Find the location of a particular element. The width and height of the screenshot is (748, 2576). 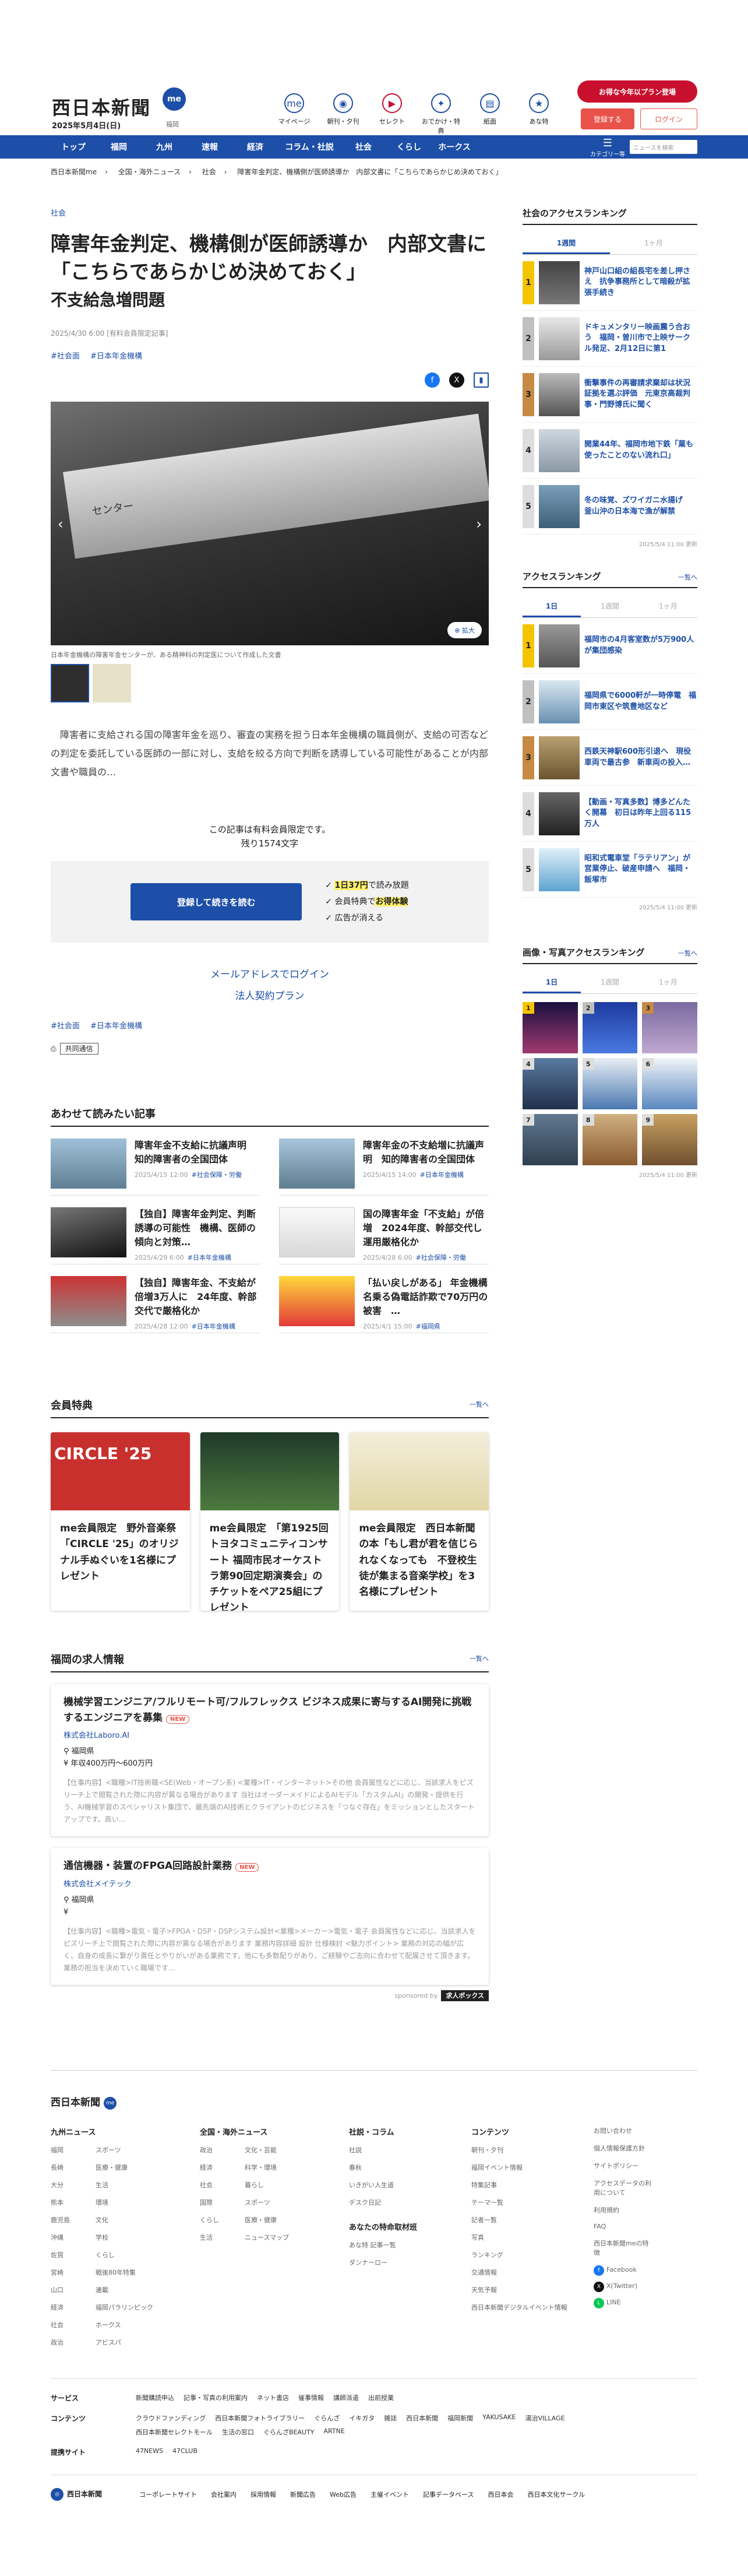

footer-link: 写真 is located at coordinates (520, 2237).